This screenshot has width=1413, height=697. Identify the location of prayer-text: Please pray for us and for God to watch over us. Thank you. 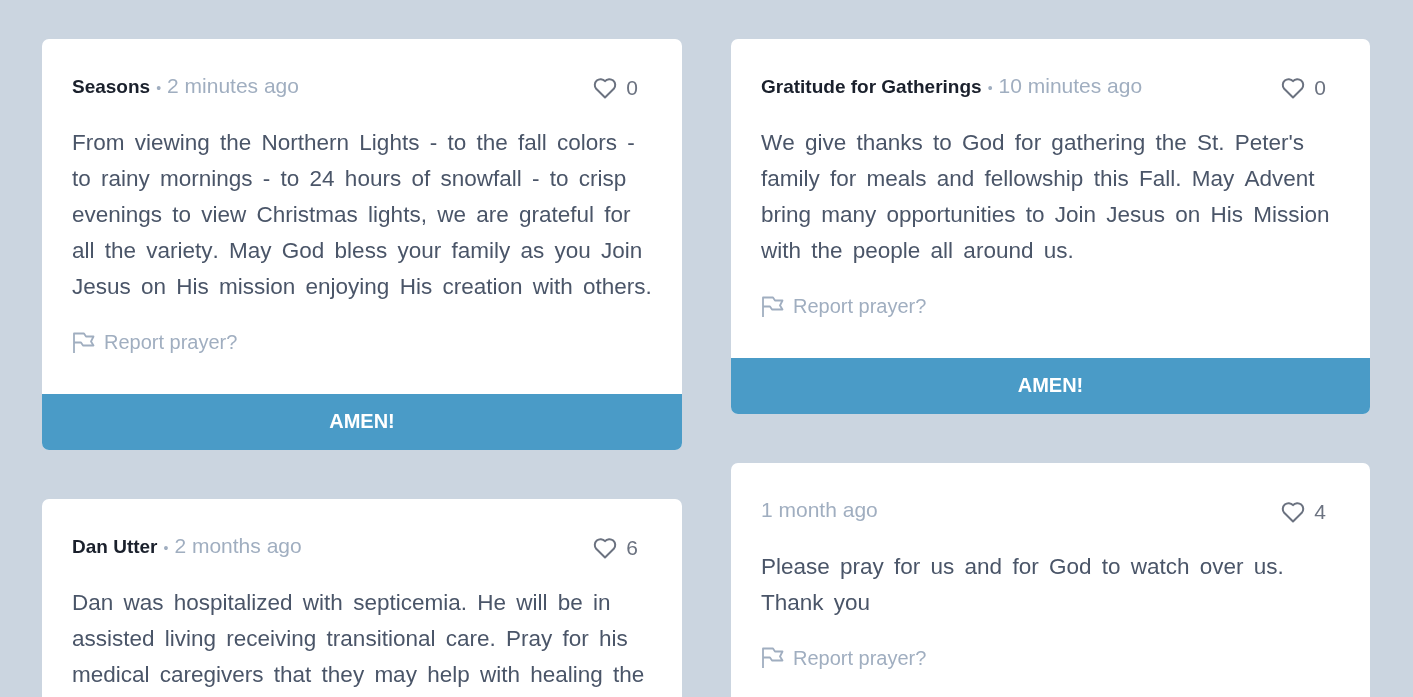
(1023, 584).